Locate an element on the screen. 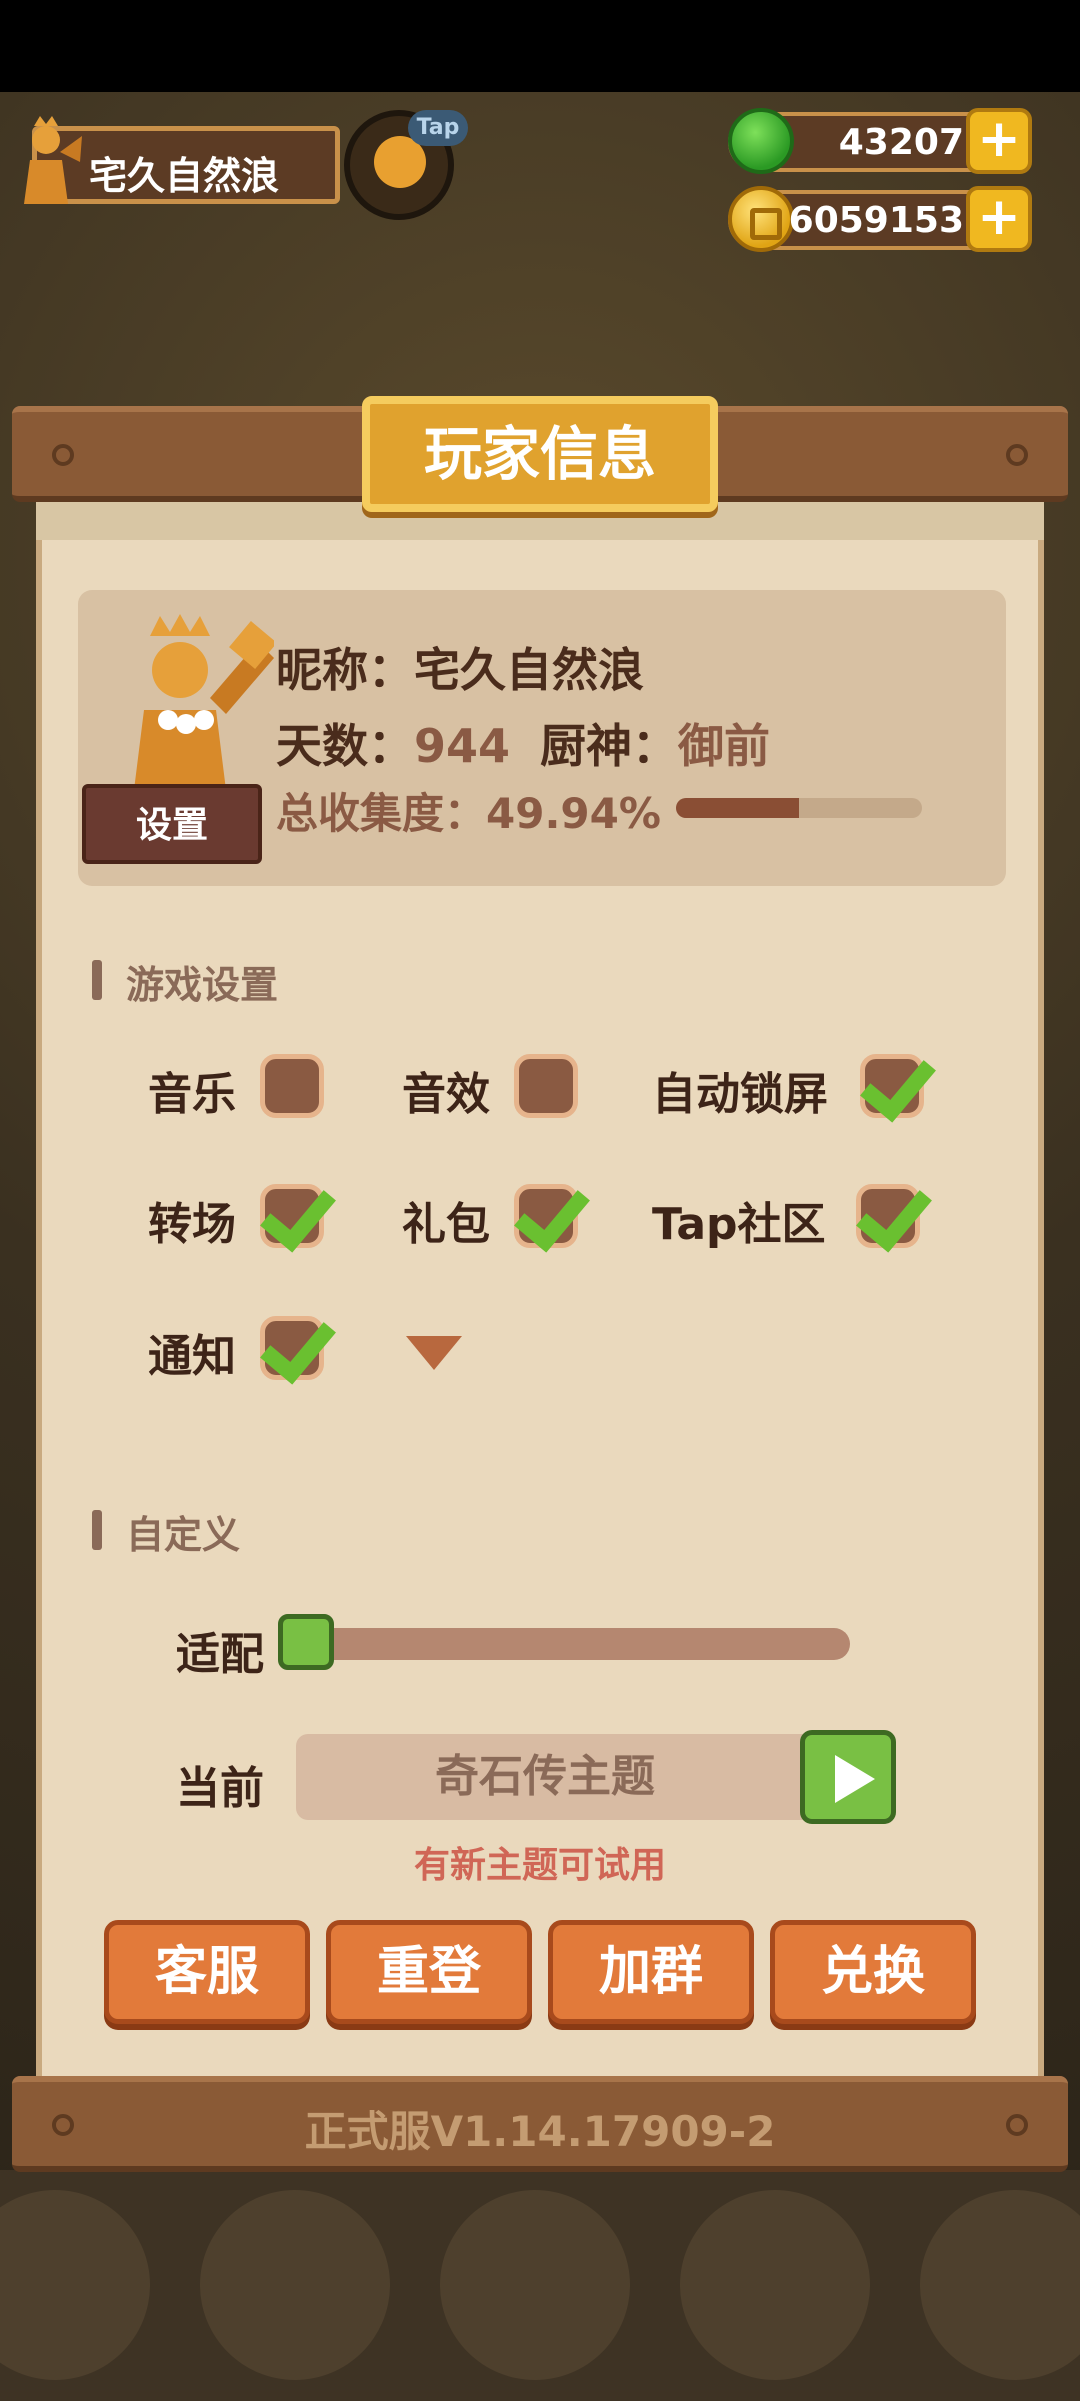  days-row: 天数：944 is located at coordinates (393, 743).